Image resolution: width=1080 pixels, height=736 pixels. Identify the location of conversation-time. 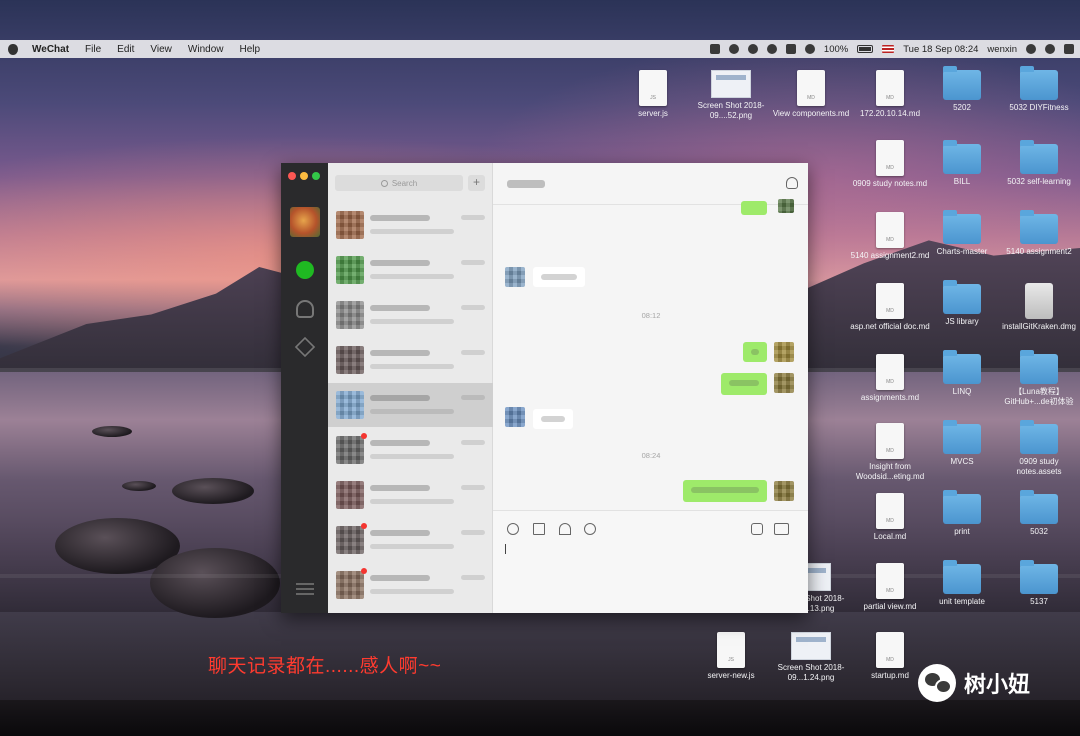
(473, 577).